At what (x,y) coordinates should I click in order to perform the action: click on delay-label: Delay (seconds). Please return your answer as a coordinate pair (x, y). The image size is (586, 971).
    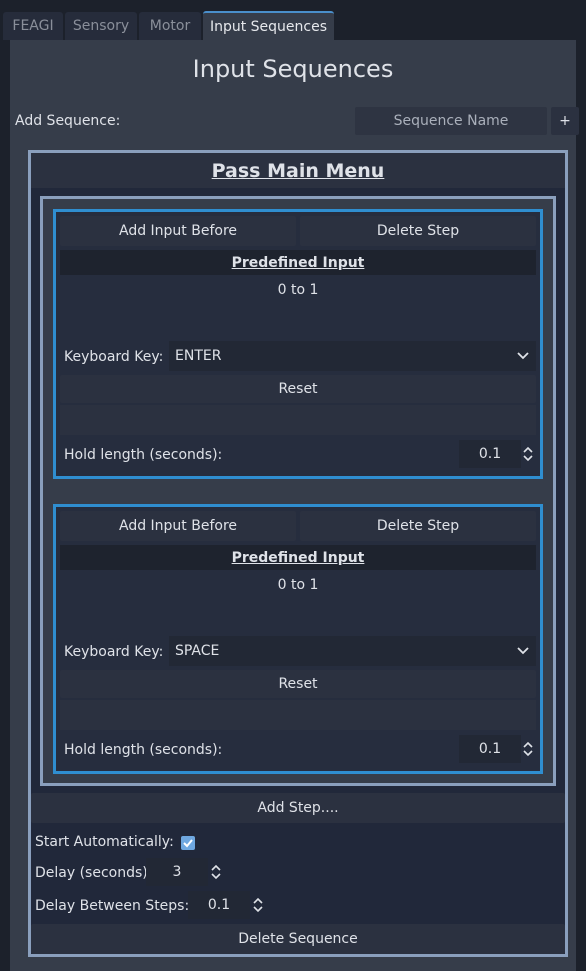
    Looking at the image, I should click on (91, 873).